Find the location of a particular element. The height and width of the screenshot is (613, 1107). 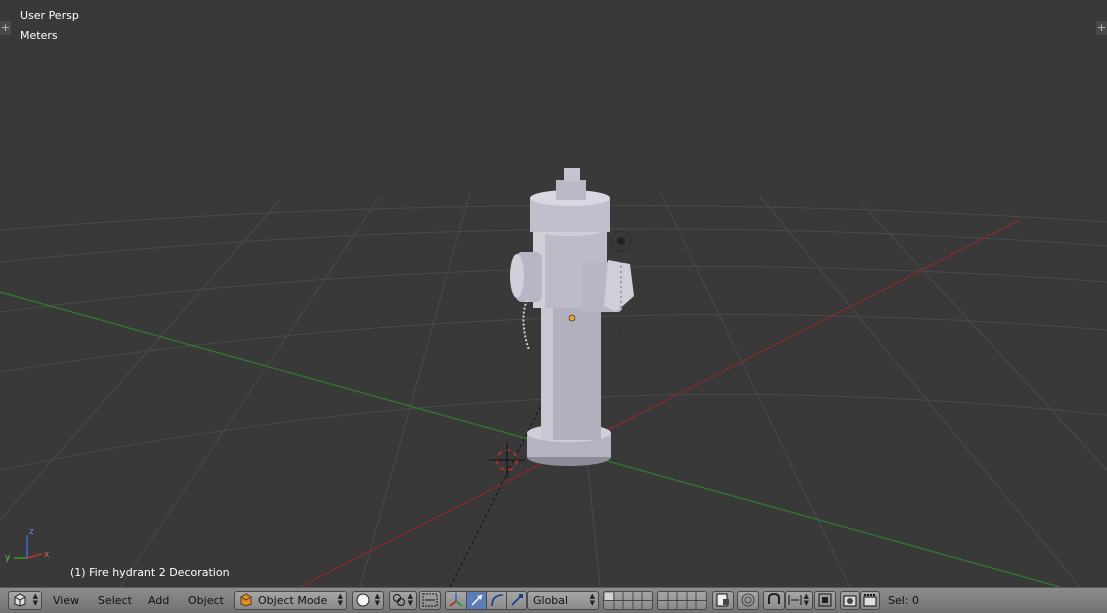

snap-target-icon is located at coordinates (825, 600).